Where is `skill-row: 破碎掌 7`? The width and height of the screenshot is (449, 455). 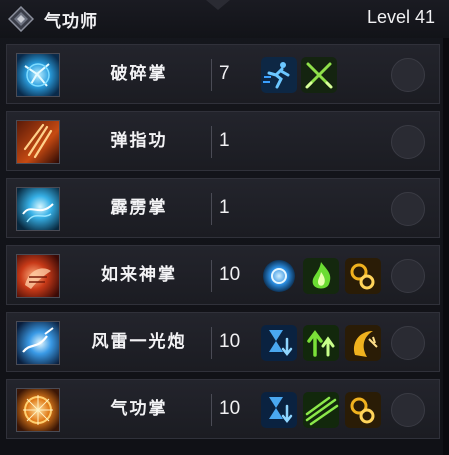
skill-row: 破碎掌 7 is located at coordinates (223, 74).